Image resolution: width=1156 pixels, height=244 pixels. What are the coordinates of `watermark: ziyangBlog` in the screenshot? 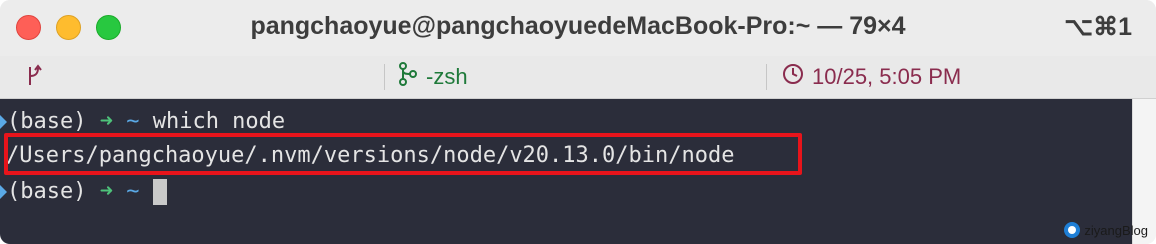 It's located at (1106, 230).